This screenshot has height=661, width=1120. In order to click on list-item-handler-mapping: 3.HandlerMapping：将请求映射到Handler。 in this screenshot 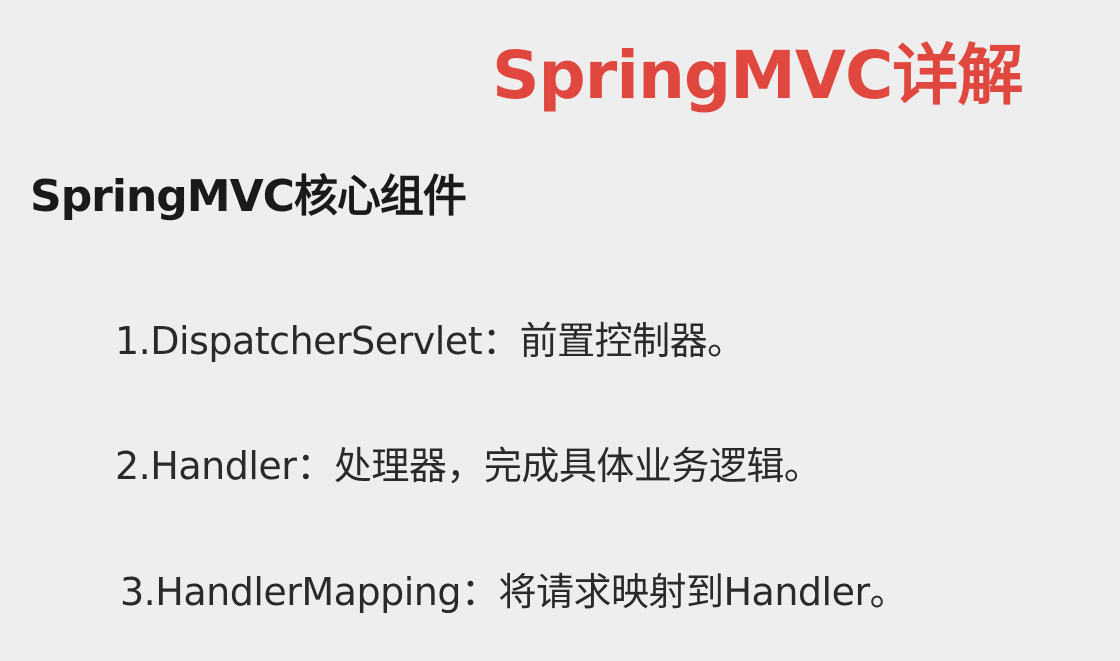, I will do `click(514, 592)`.